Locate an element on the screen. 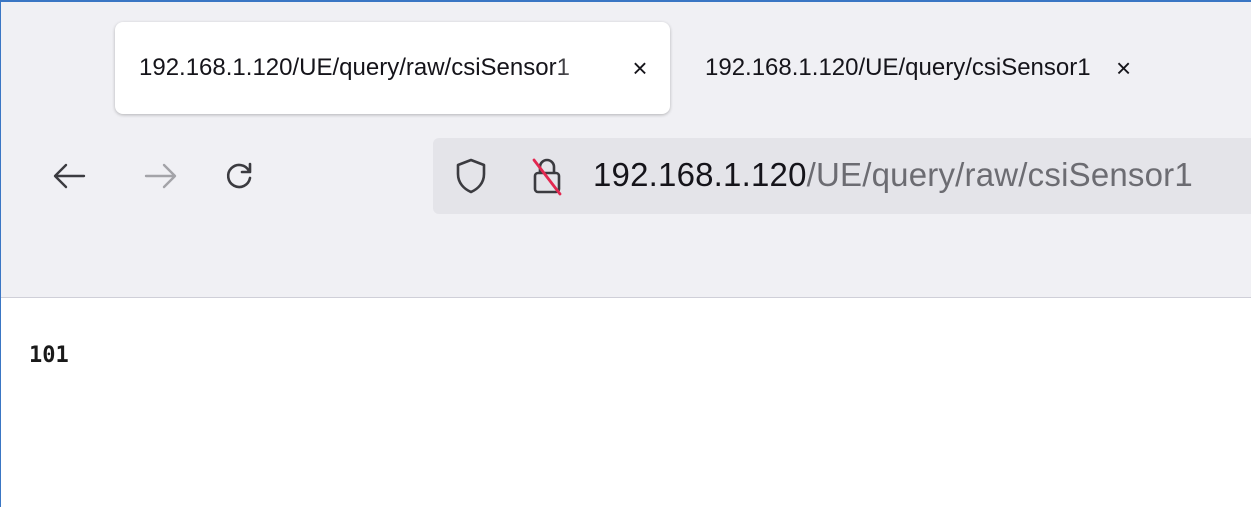 Image resolution: width=1251 pixels, height=507 pixels. tab-csisensor1: 192.168.1.120/UE/query/csiSensor1 × is located at coordinates (965, 68).